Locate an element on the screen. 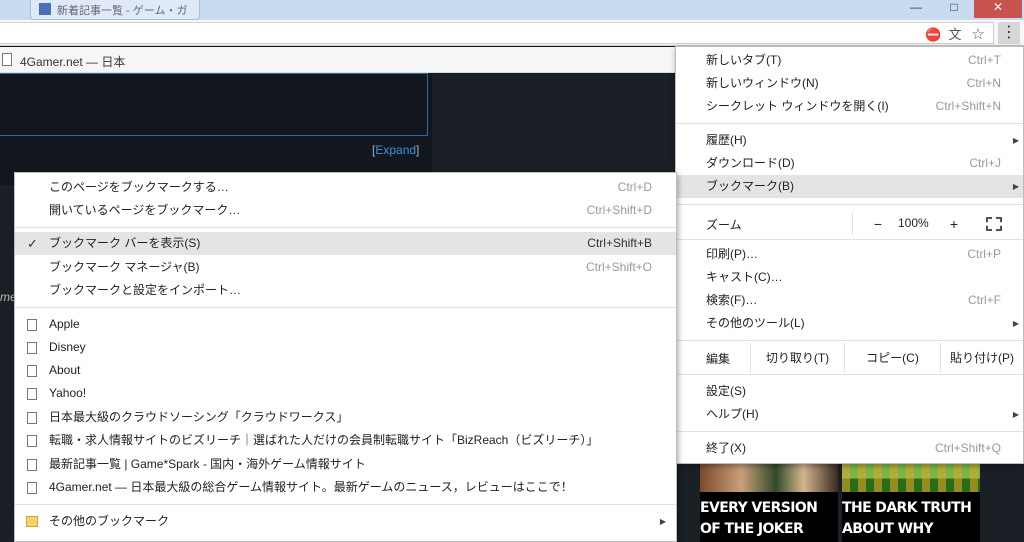 This screenshot has height=542, width=1024. zoom-label: ズーム is located at coordinates (724, 225).